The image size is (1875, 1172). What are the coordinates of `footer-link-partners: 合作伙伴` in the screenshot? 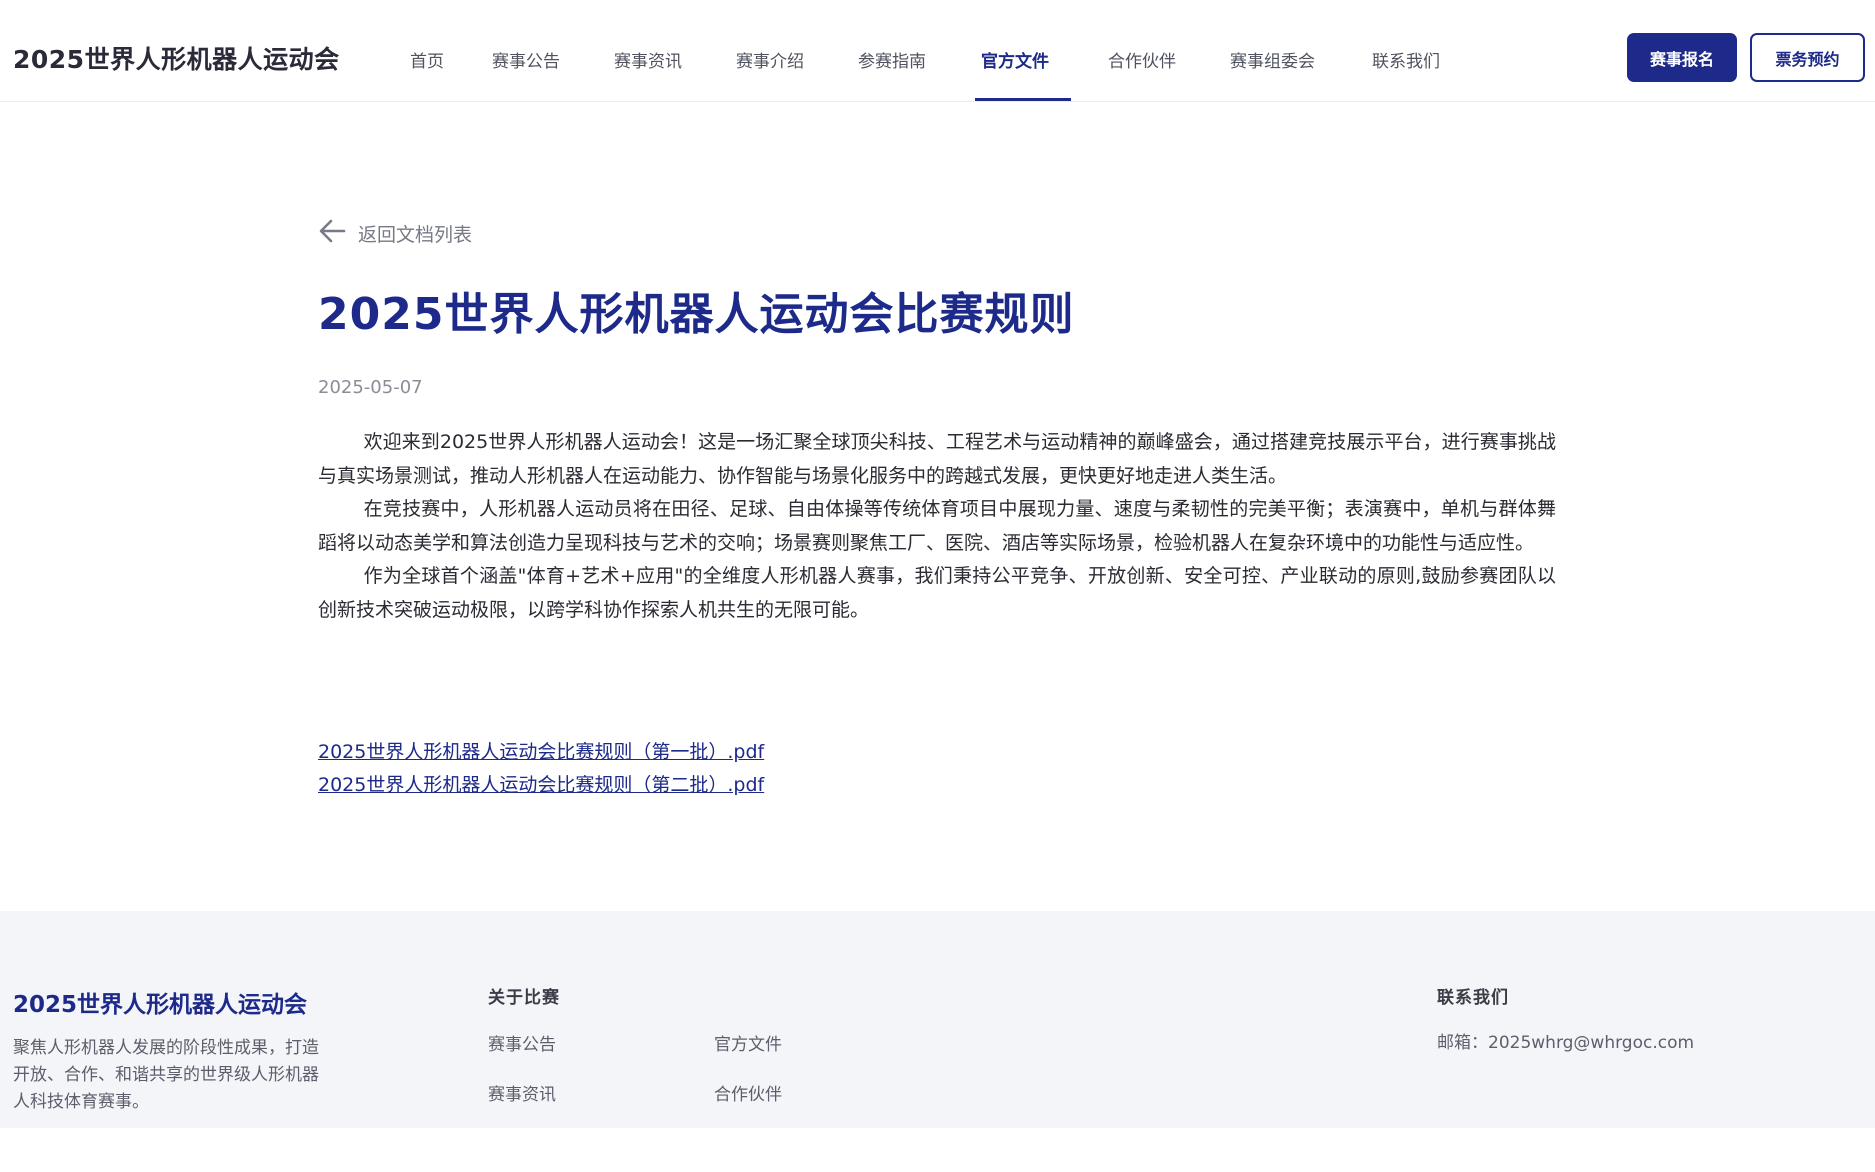 It's located at (748, 1092).